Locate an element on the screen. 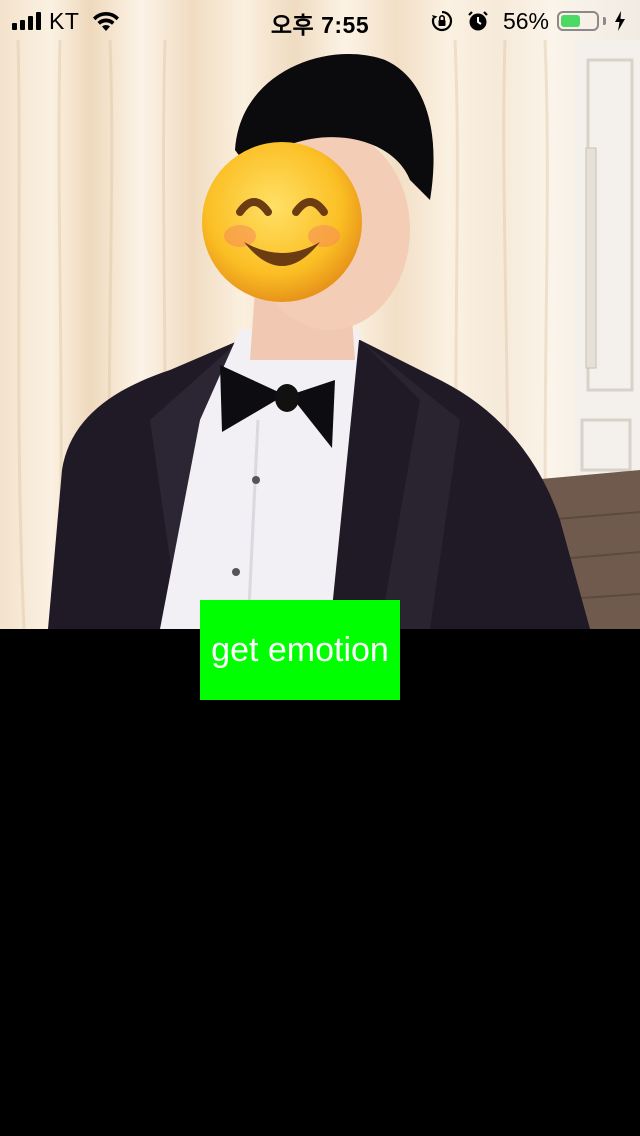  alarm-icon is located at coordinates (478, 21).